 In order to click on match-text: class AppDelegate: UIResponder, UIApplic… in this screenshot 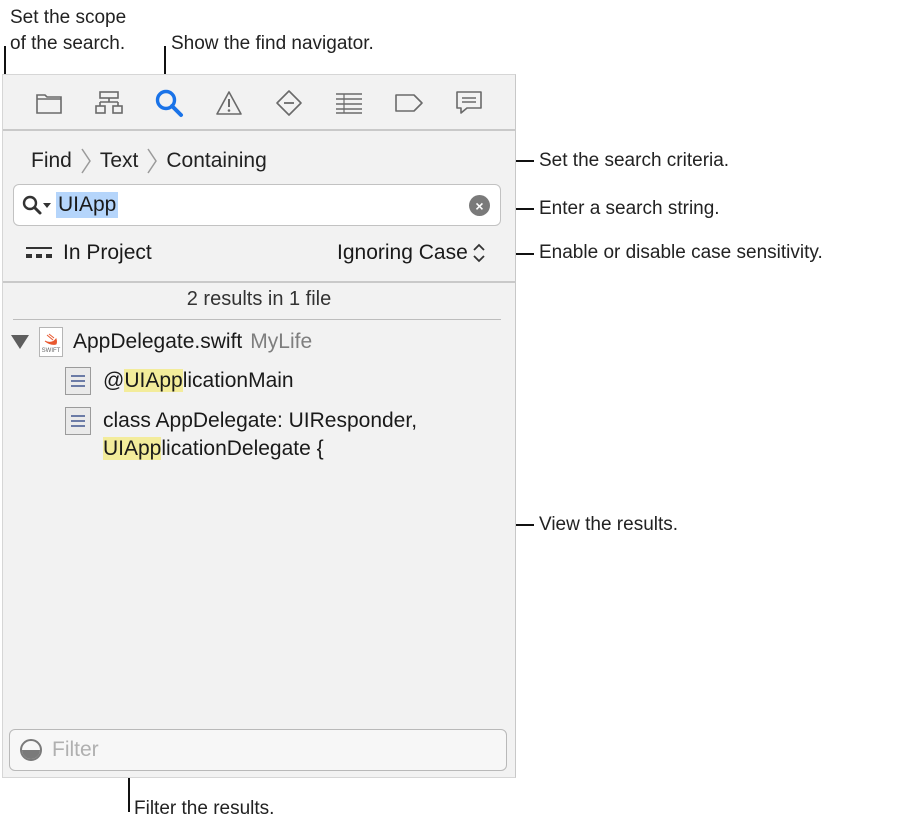, I will do `click(260, 435)`.